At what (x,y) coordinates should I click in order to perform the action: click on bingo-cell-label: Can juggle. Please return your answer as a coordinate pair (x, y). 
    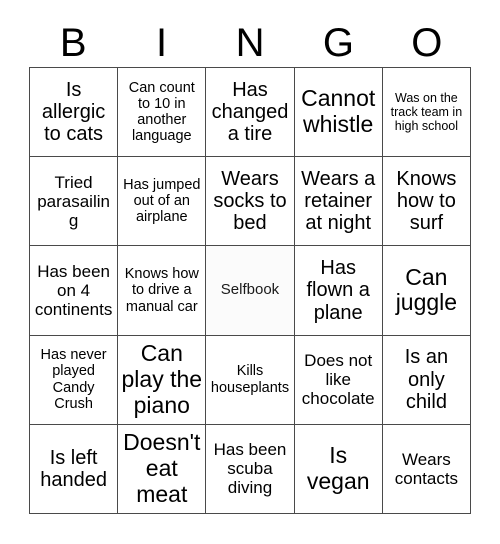
    Looking at the image, I should click on (426, 289).